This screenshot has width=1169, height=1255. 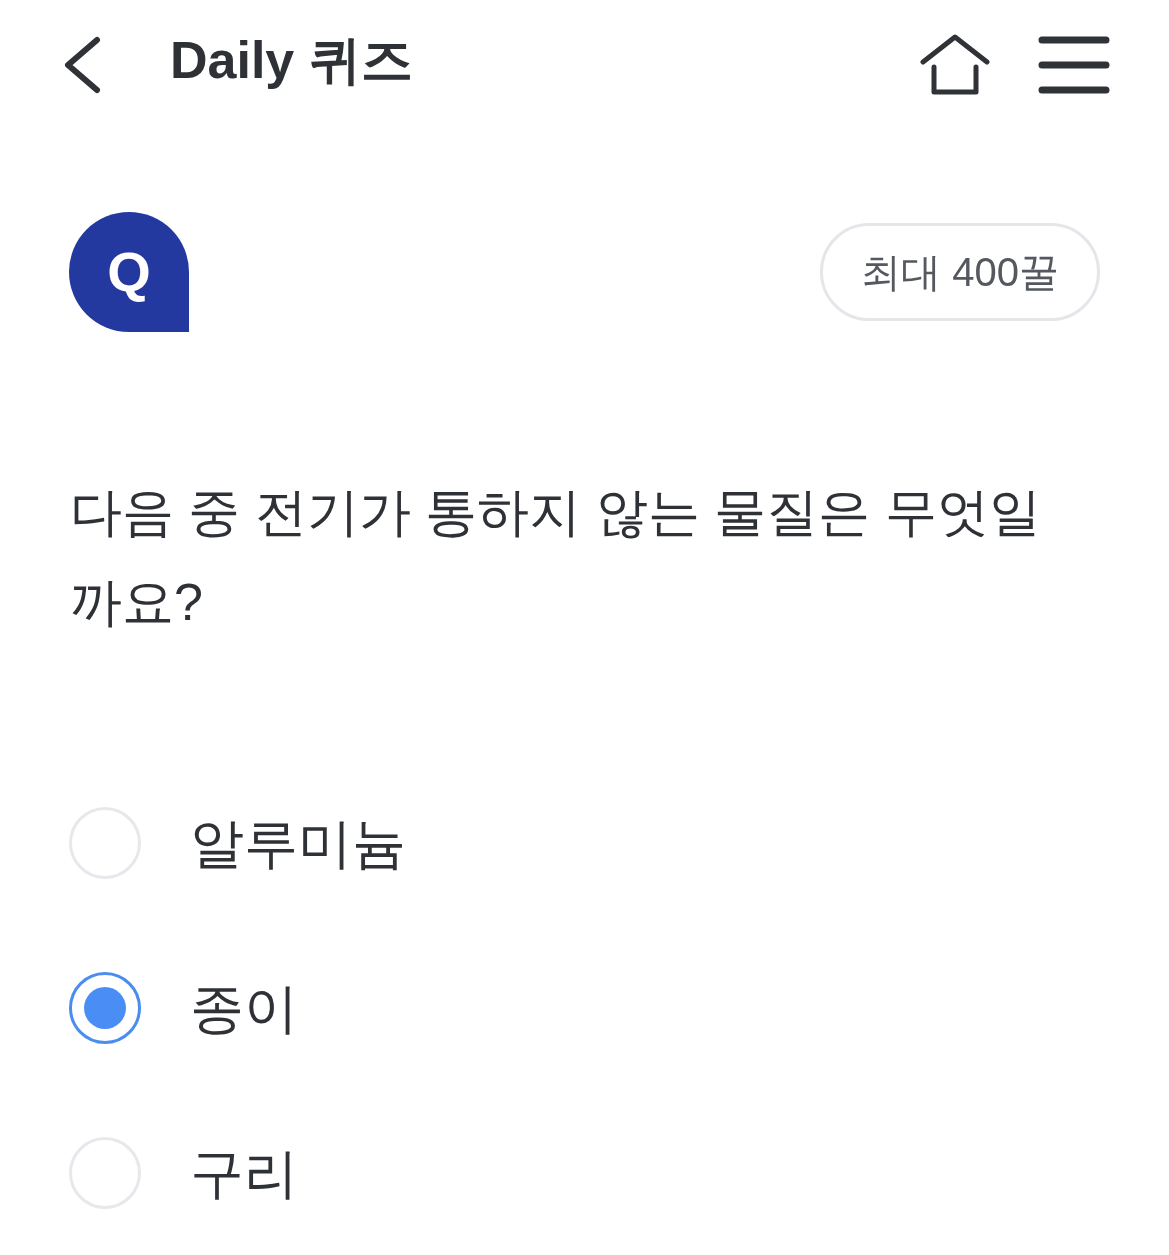 What do you see at coordinates (244, 1007) in the screenshot?
I see `option-label: 종이` at bounding box center [244, 1007].